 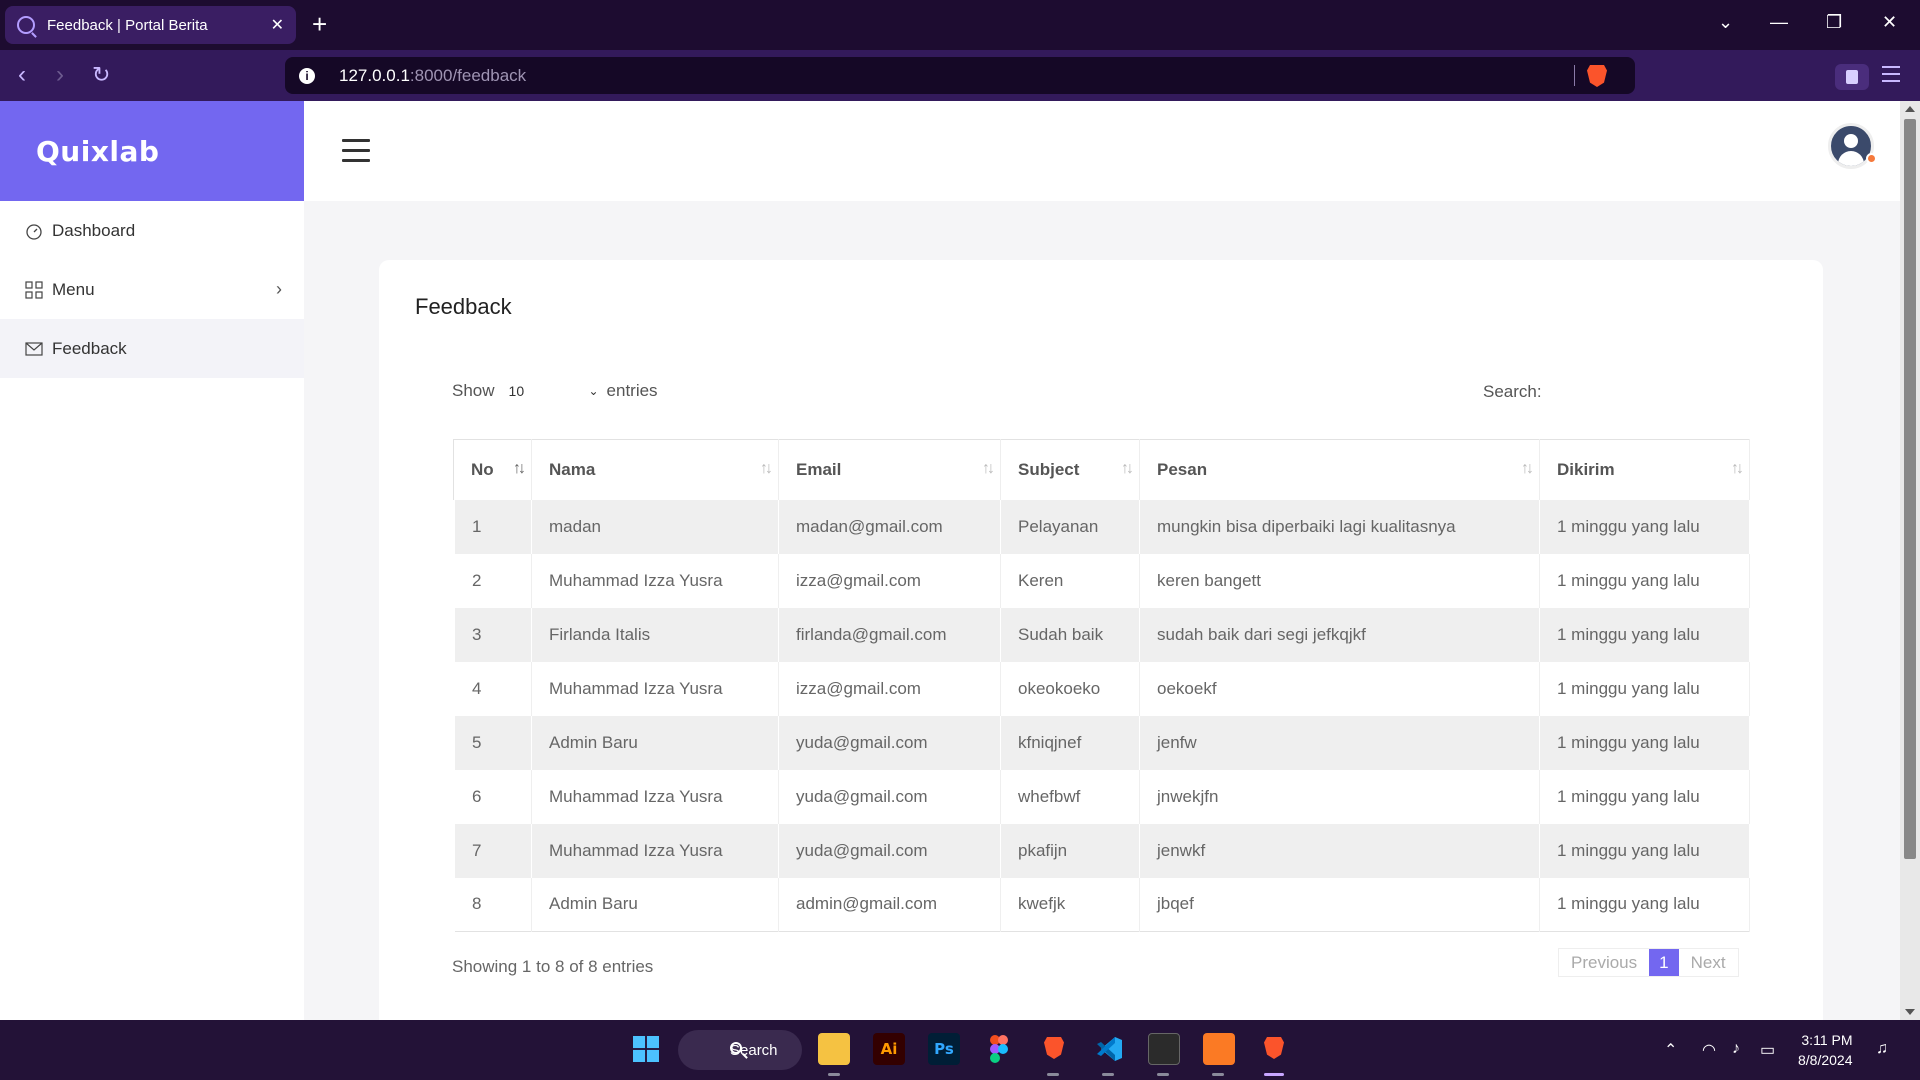 What do you see at coordinates (1339, 526) in the screenshot?
I see `cell-pesan: mungkin bisa diperbaiki lagi kualitasnya` at bounding box center [1339, 526].